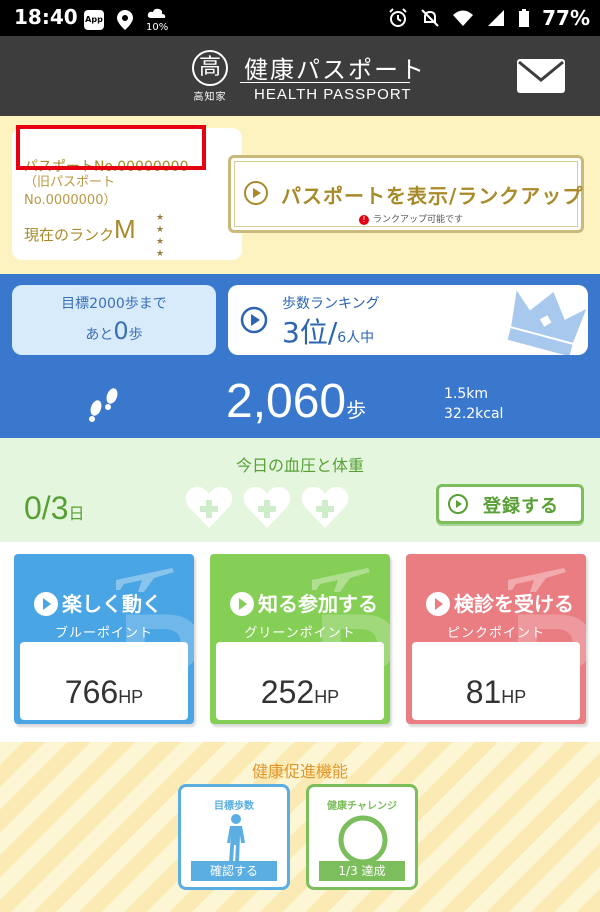 Image resolution: width=600 pixels, height=912 pixels. I want to click on ranking-label: 歩数ランキング, so click(331, 304).